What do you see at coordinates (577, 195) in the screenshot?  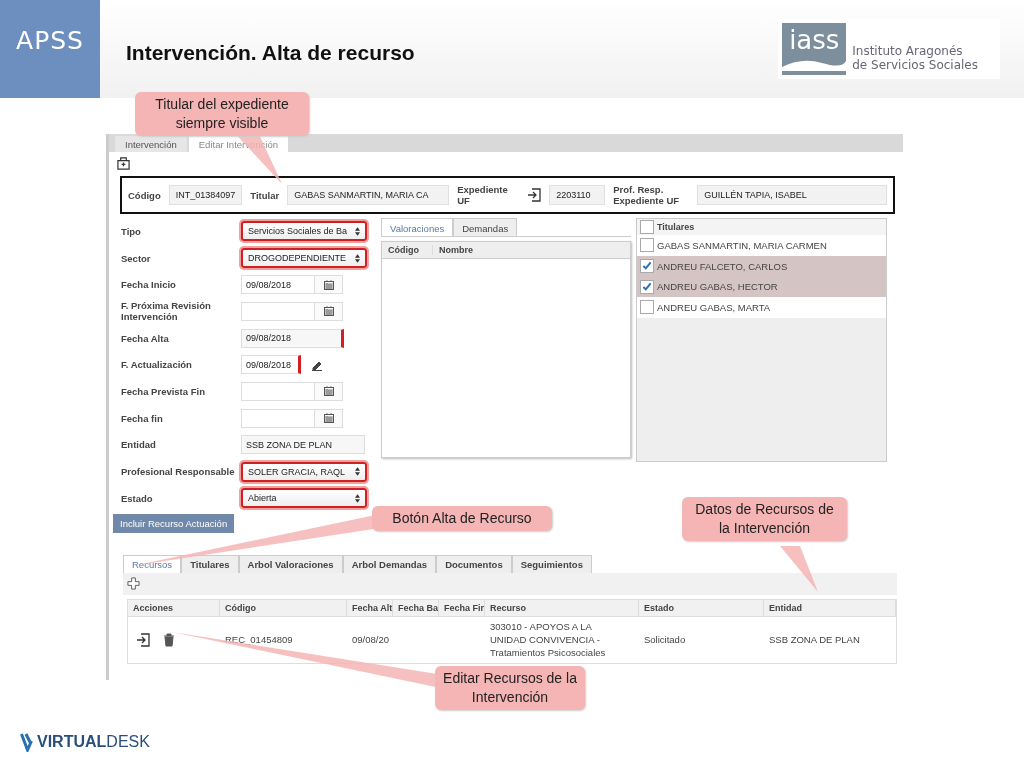 I see `header-field: 2203110` at bounding box center [577, 195].